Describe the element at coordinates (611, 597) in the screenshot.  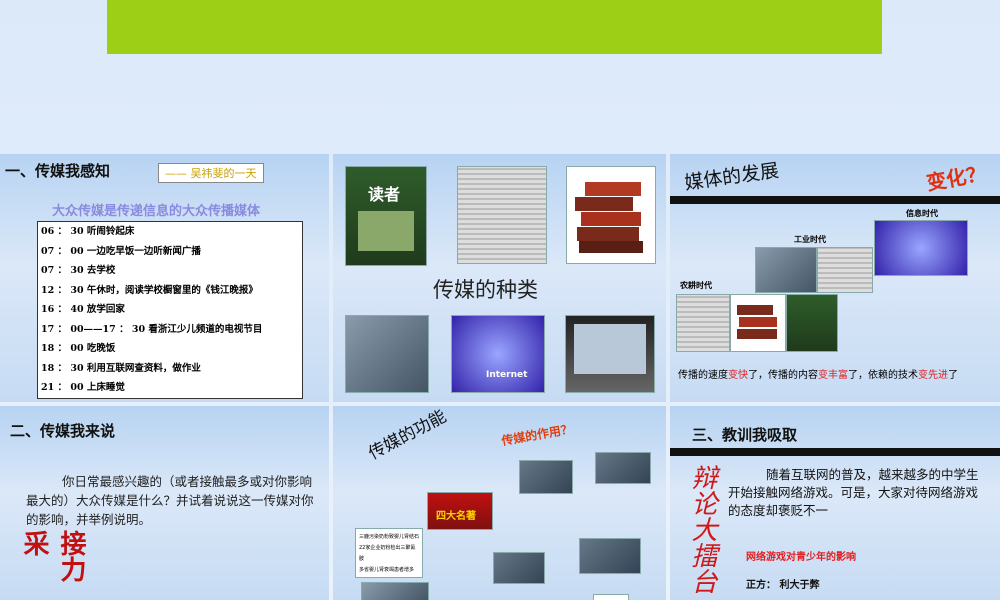
I see `news-photo6` at that location.